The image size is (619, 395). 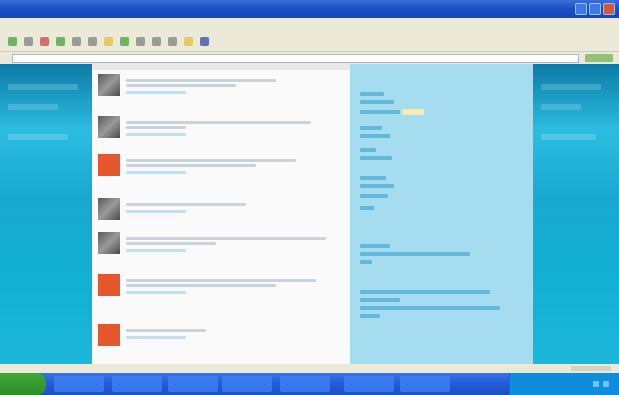 I want to click on home-icon, so click(x=76, y=41).